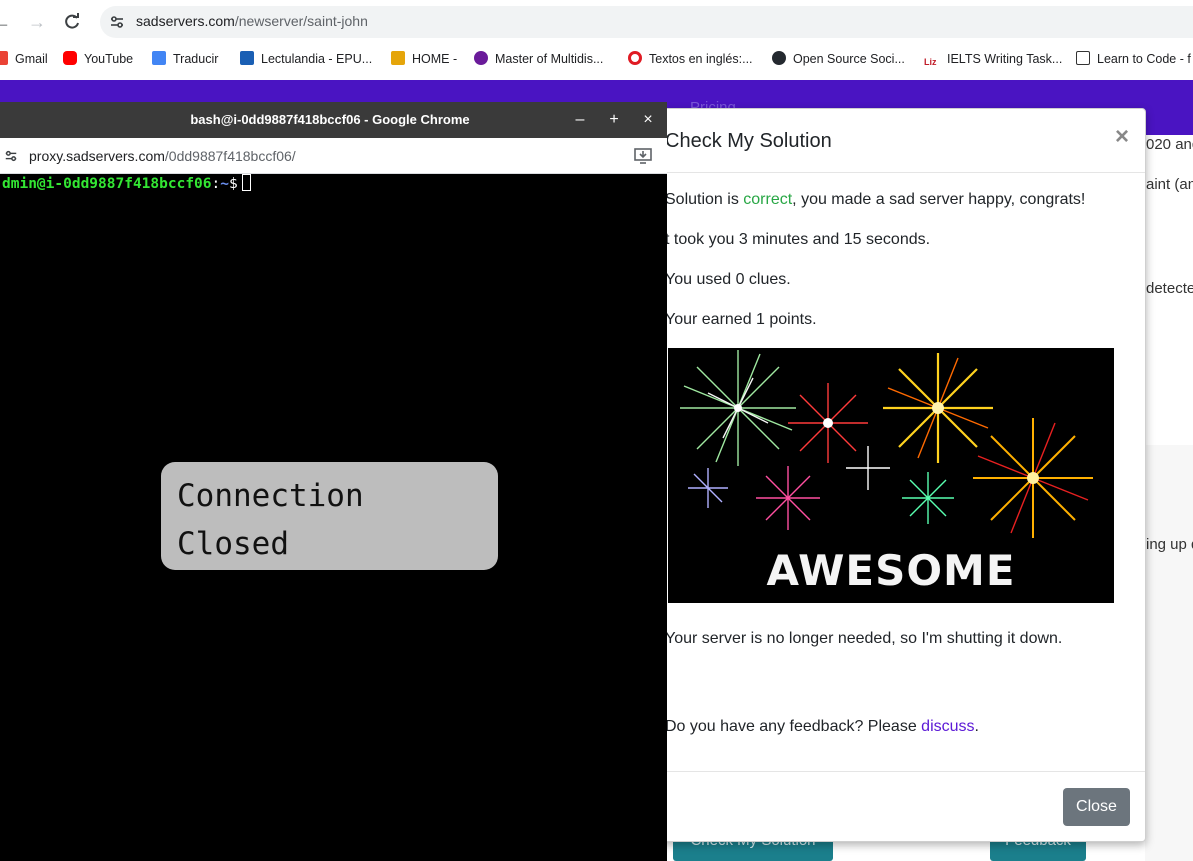 Image resolution: width=1193 pixels, height=861 pixels. Describe the element at coordinates (728, 279) in the screenshot. I see `clues-used-text: You used 0 clues.` at that location.